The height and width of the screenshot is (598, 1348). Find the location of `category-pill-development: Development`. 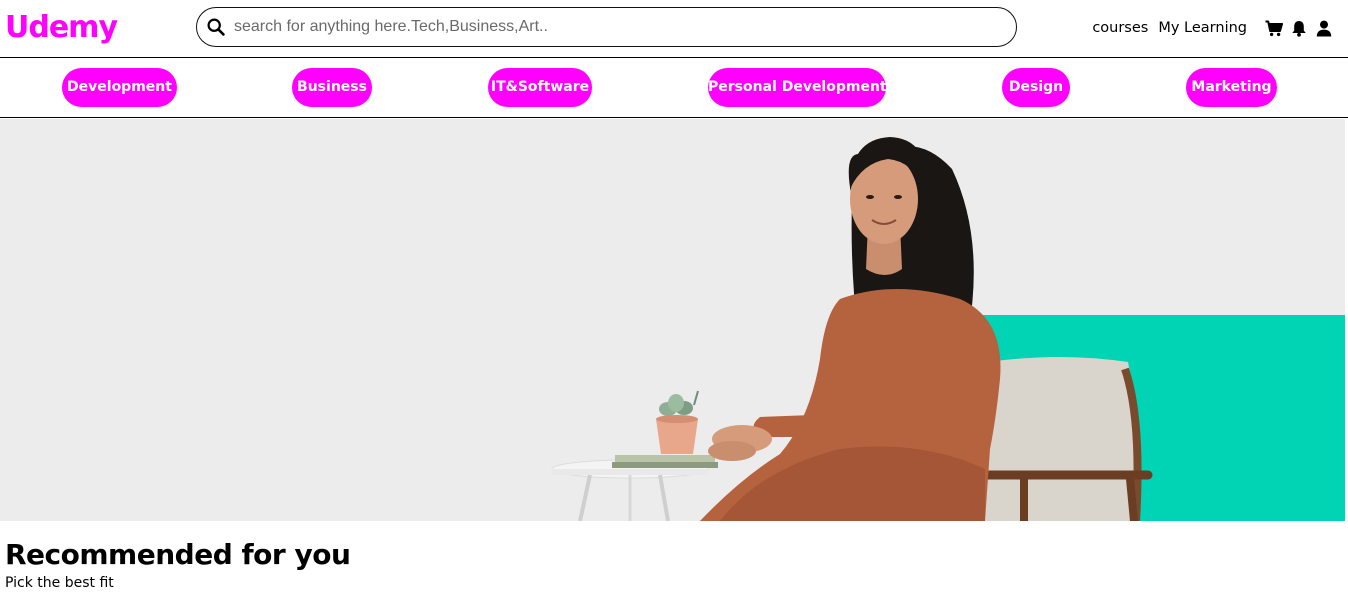

category-pill-development: Development is located at coordinates (119, 87).